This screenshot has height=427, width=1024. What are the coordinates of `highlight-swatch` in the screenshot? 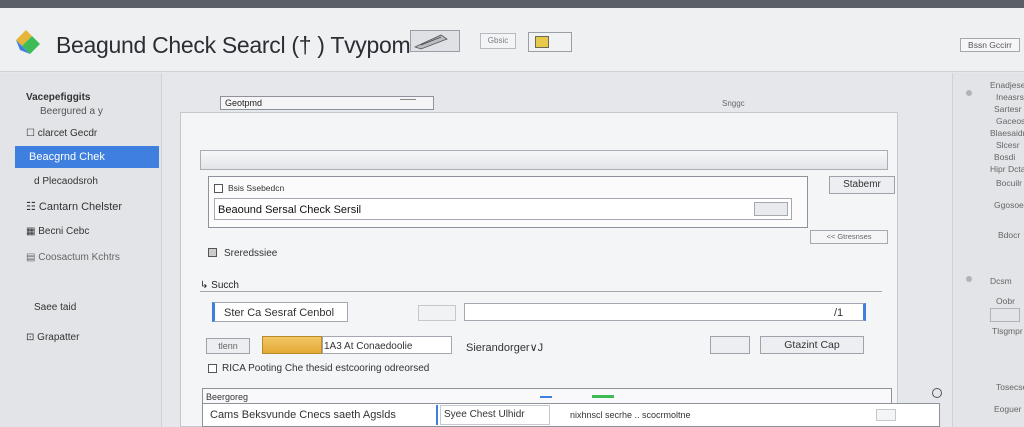 It's located at (292, 345).